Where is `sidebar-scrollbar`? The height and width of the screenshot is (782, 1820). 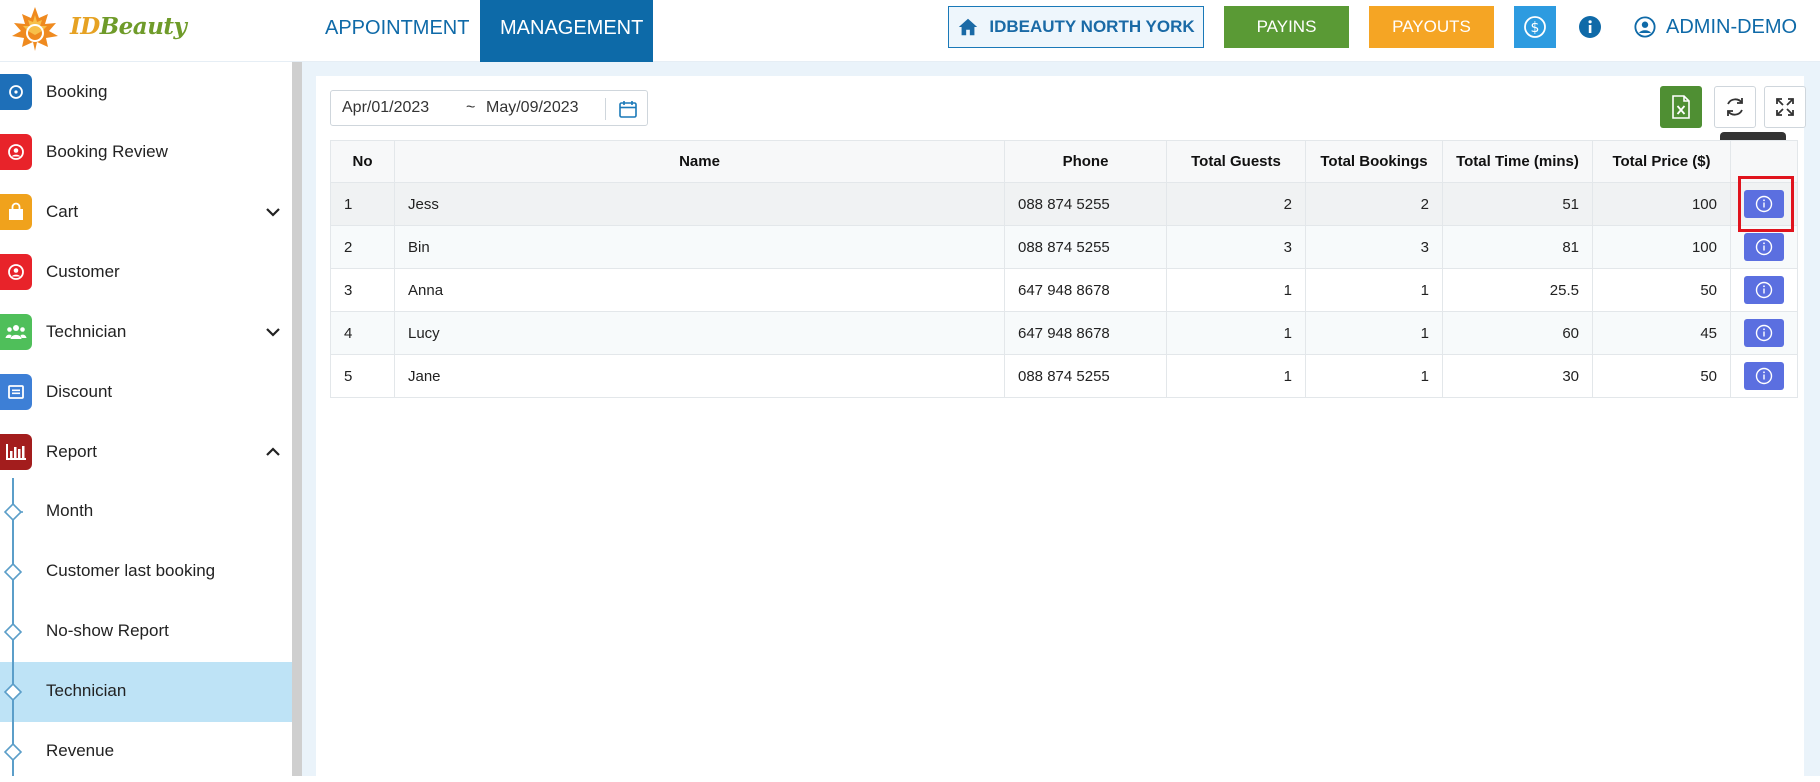 sidebar-scrollbar is located at coordinates (297, 419).